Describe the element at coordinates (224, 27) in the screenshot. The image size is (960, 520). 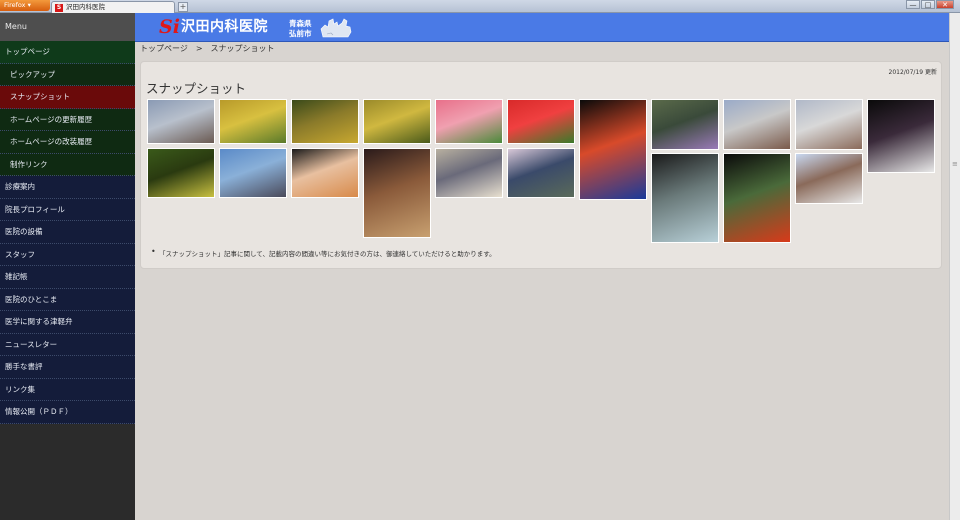
I see `logo-text: 沢田内科医院` at that location.